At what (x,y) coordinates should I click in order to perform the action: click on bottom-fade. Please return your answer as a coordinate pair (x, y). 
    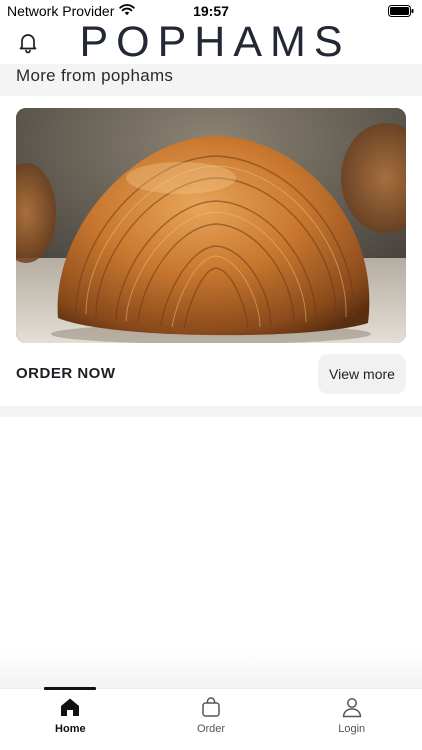
    Looking at the image, I should click on (211, 669).